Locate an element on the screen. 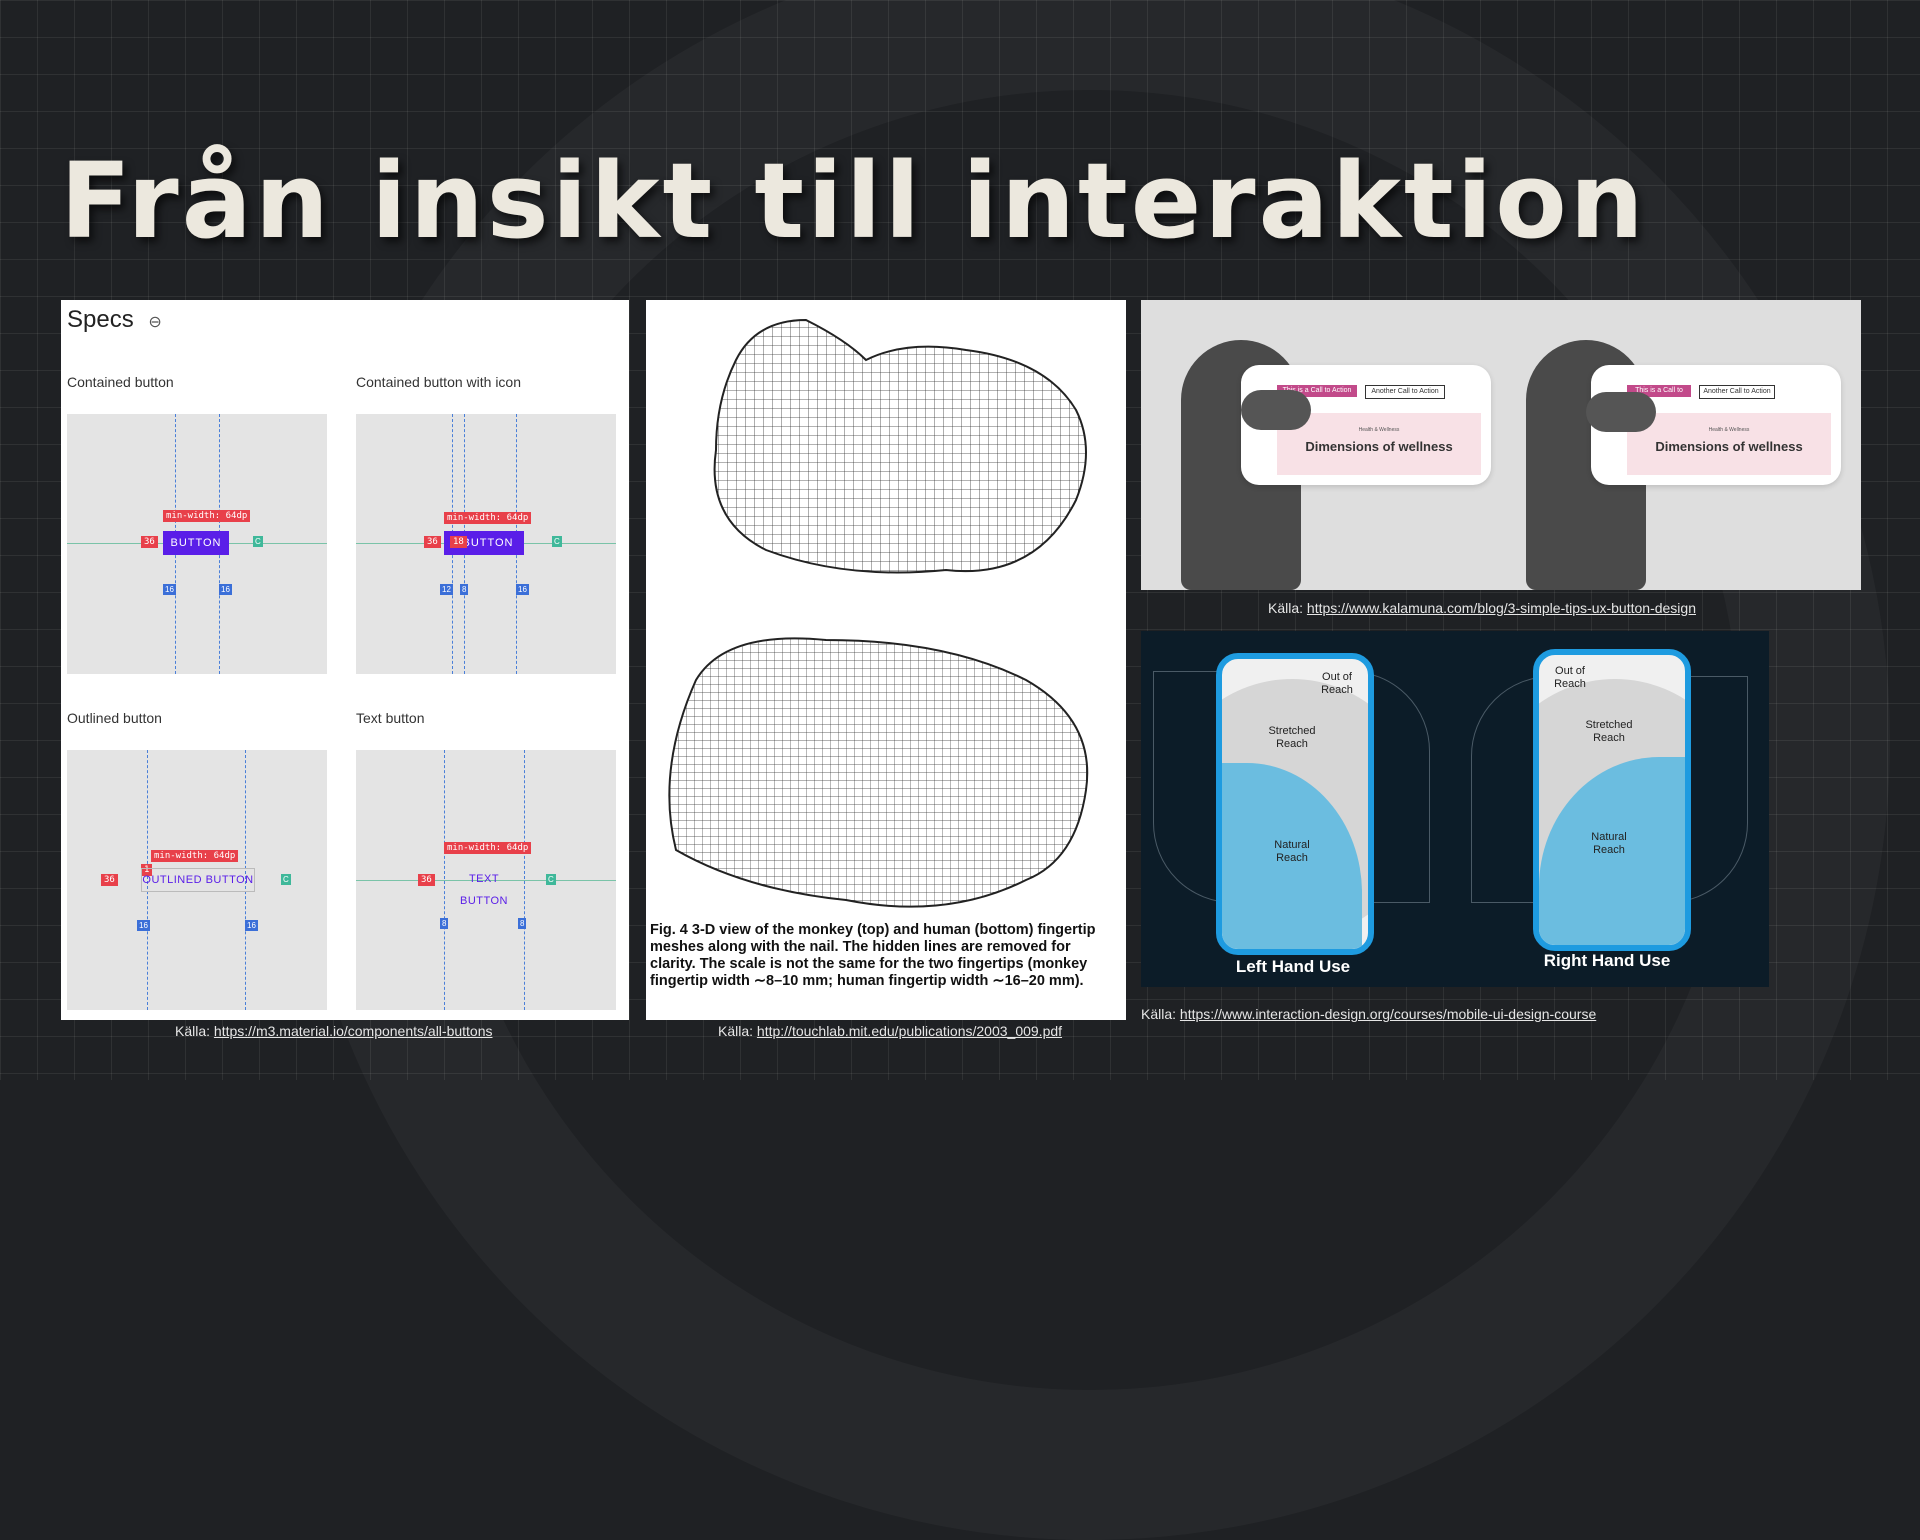 The image size is (1920, 1540). spec-diagram-contained-icon: min-width: 64dp 36 BUTTON 18 C 12 8 16 is located at coordinates (486, 544).